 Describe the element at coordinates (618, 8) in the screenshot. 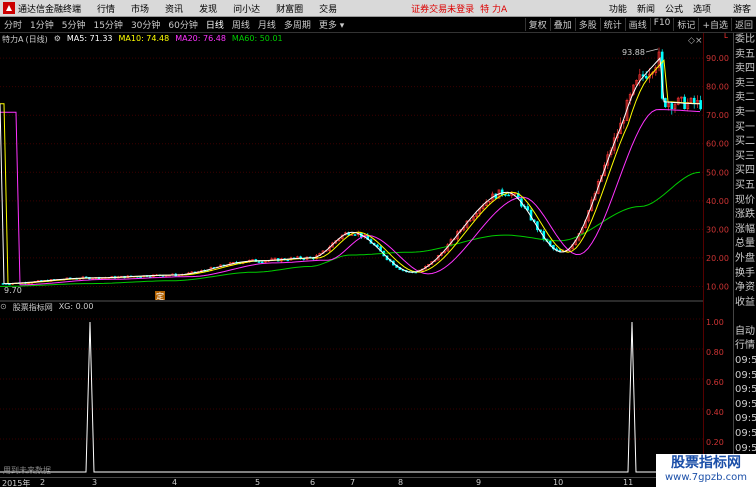

I see `menu-gongneng: 功能` at that location.